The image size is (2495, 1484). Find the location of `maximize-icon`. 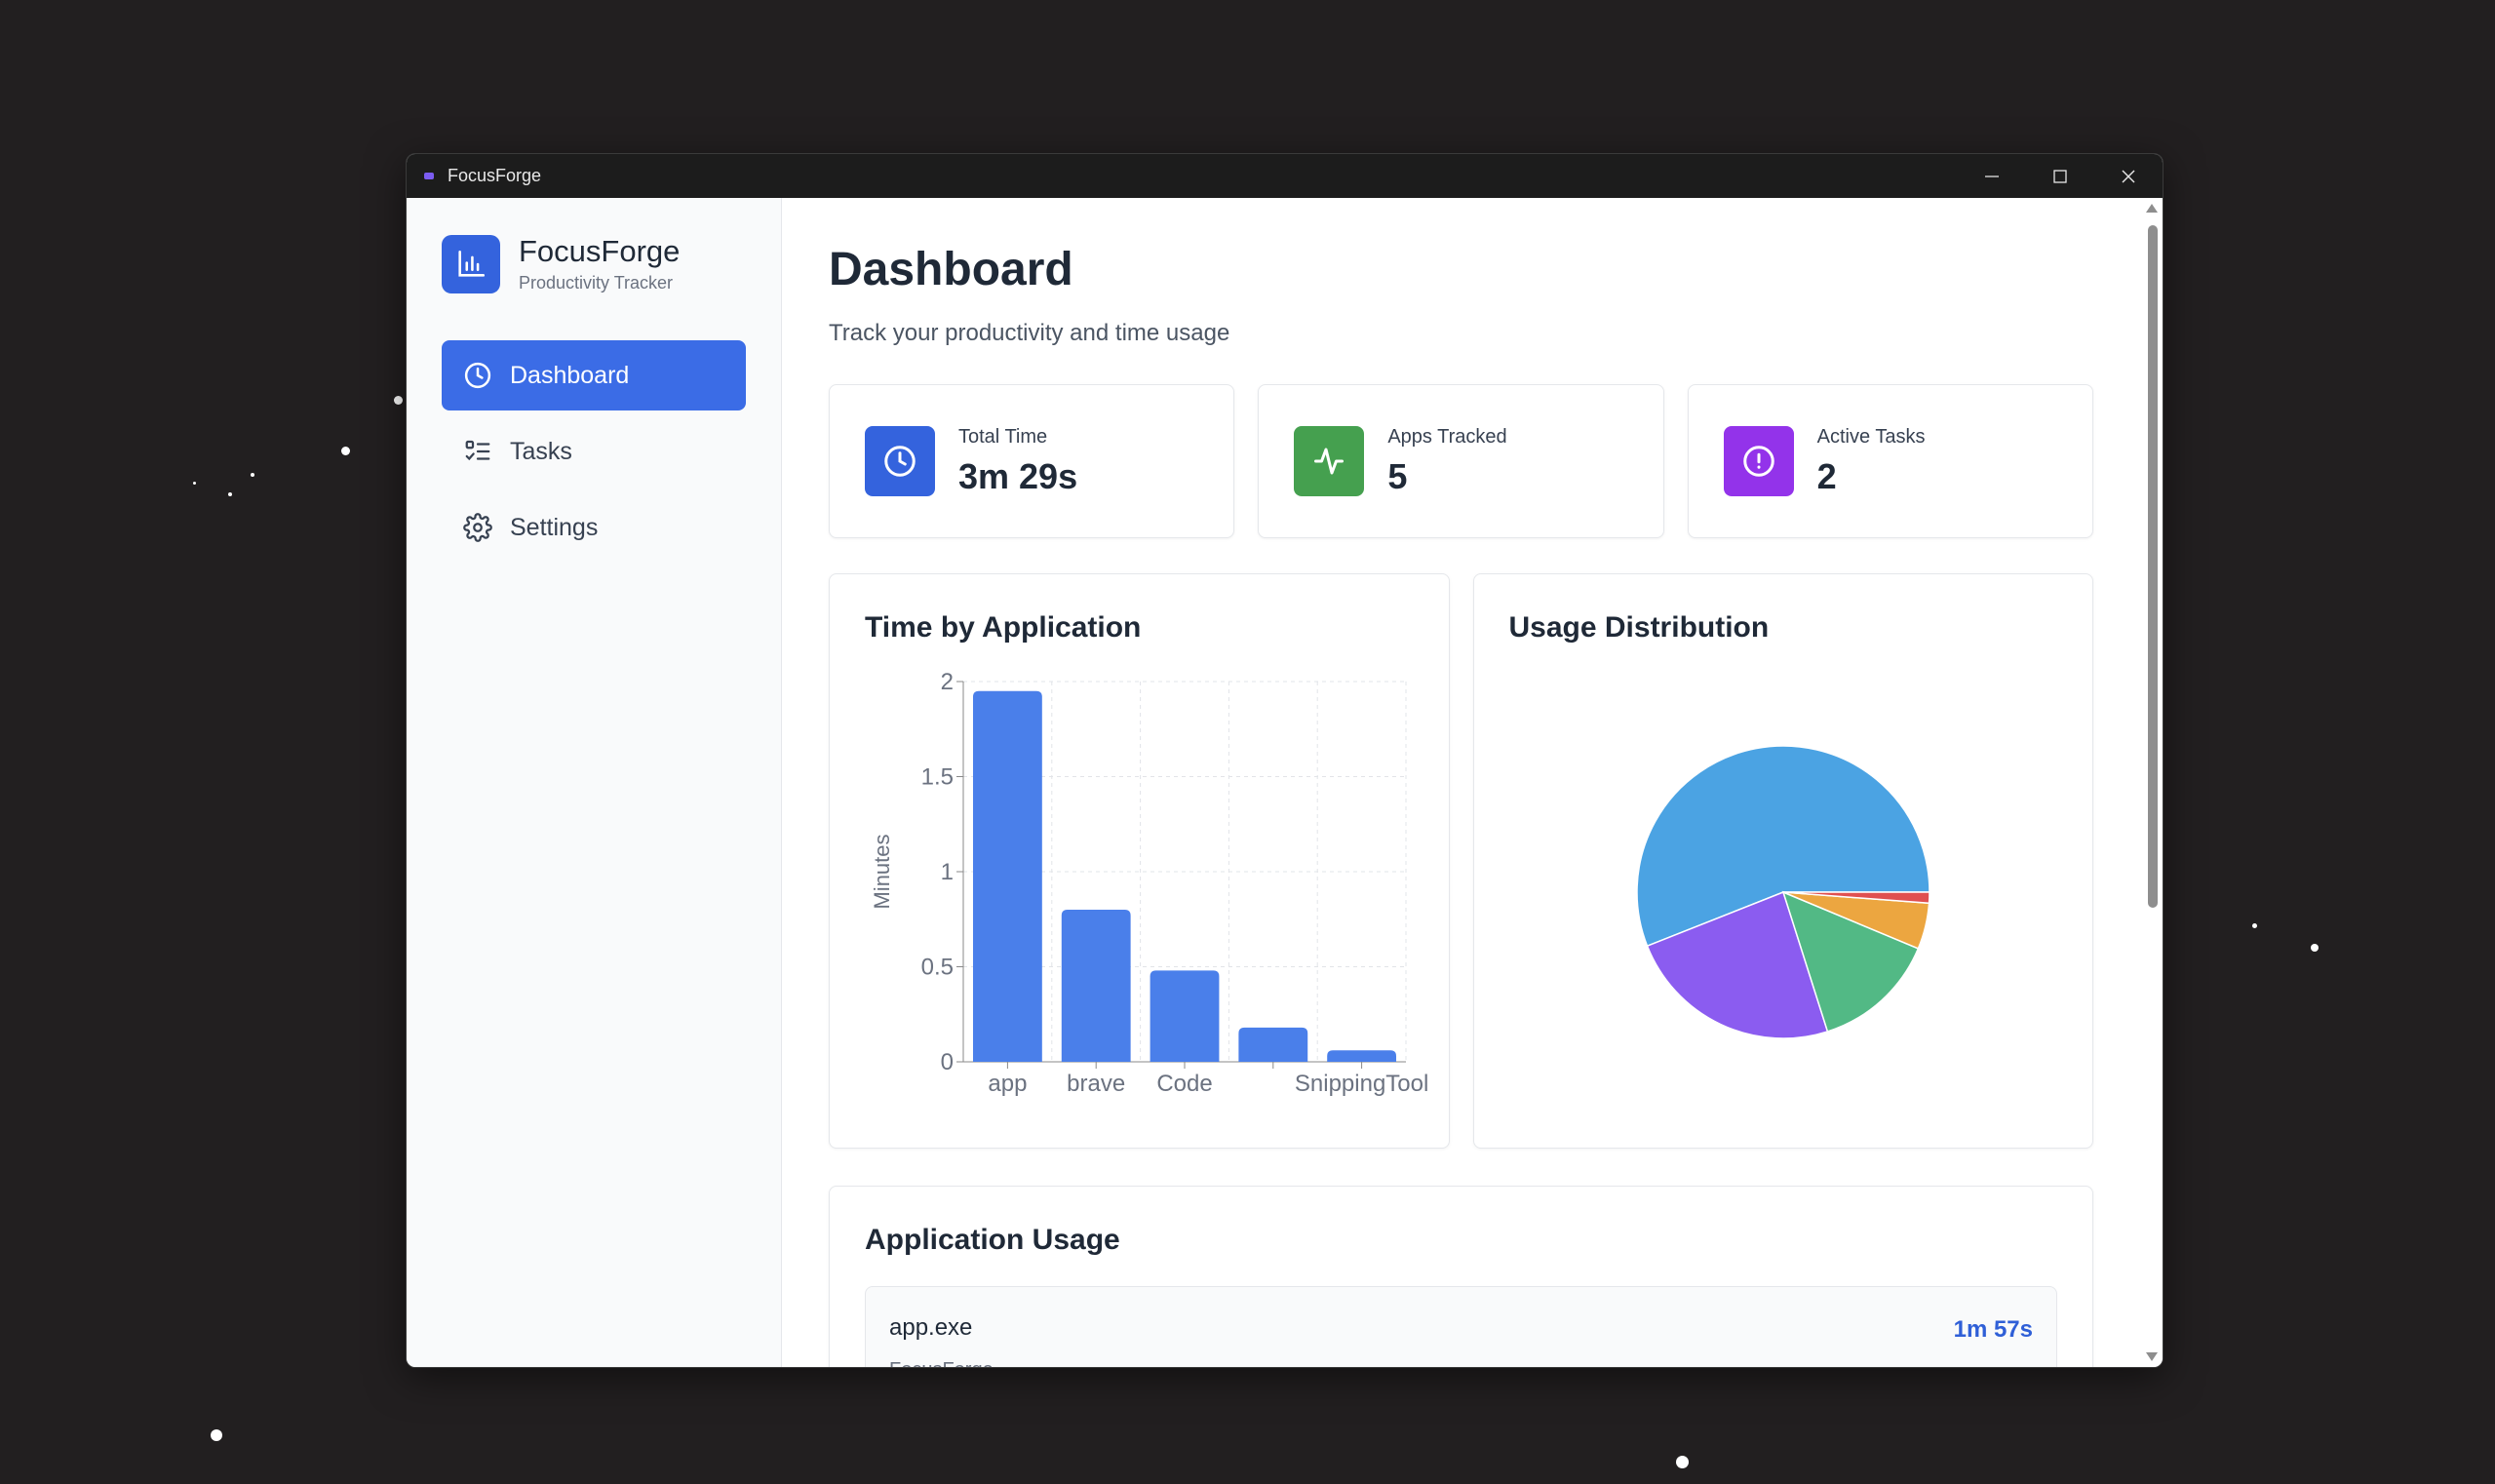

maximize-icon is located at coordinates (2060, 176).